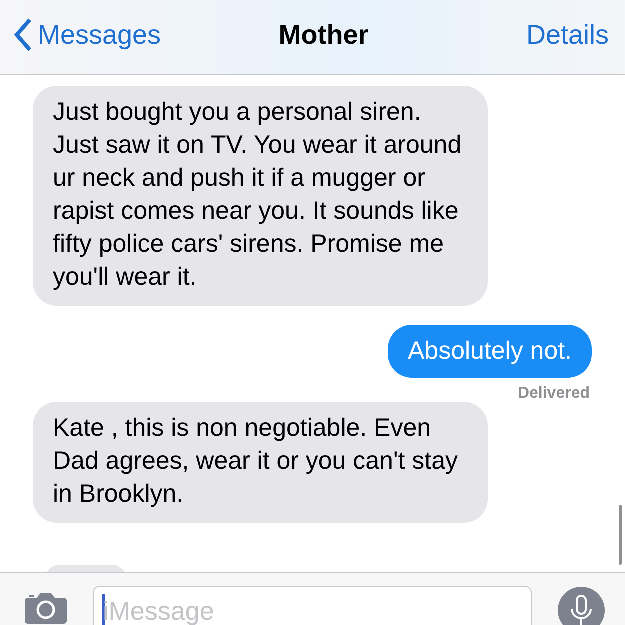 The image size is (625, 625). What do you see at coordinates (620, 535) in the screenshot?
I see `scroll-bar` at bounding box center [620, 535].